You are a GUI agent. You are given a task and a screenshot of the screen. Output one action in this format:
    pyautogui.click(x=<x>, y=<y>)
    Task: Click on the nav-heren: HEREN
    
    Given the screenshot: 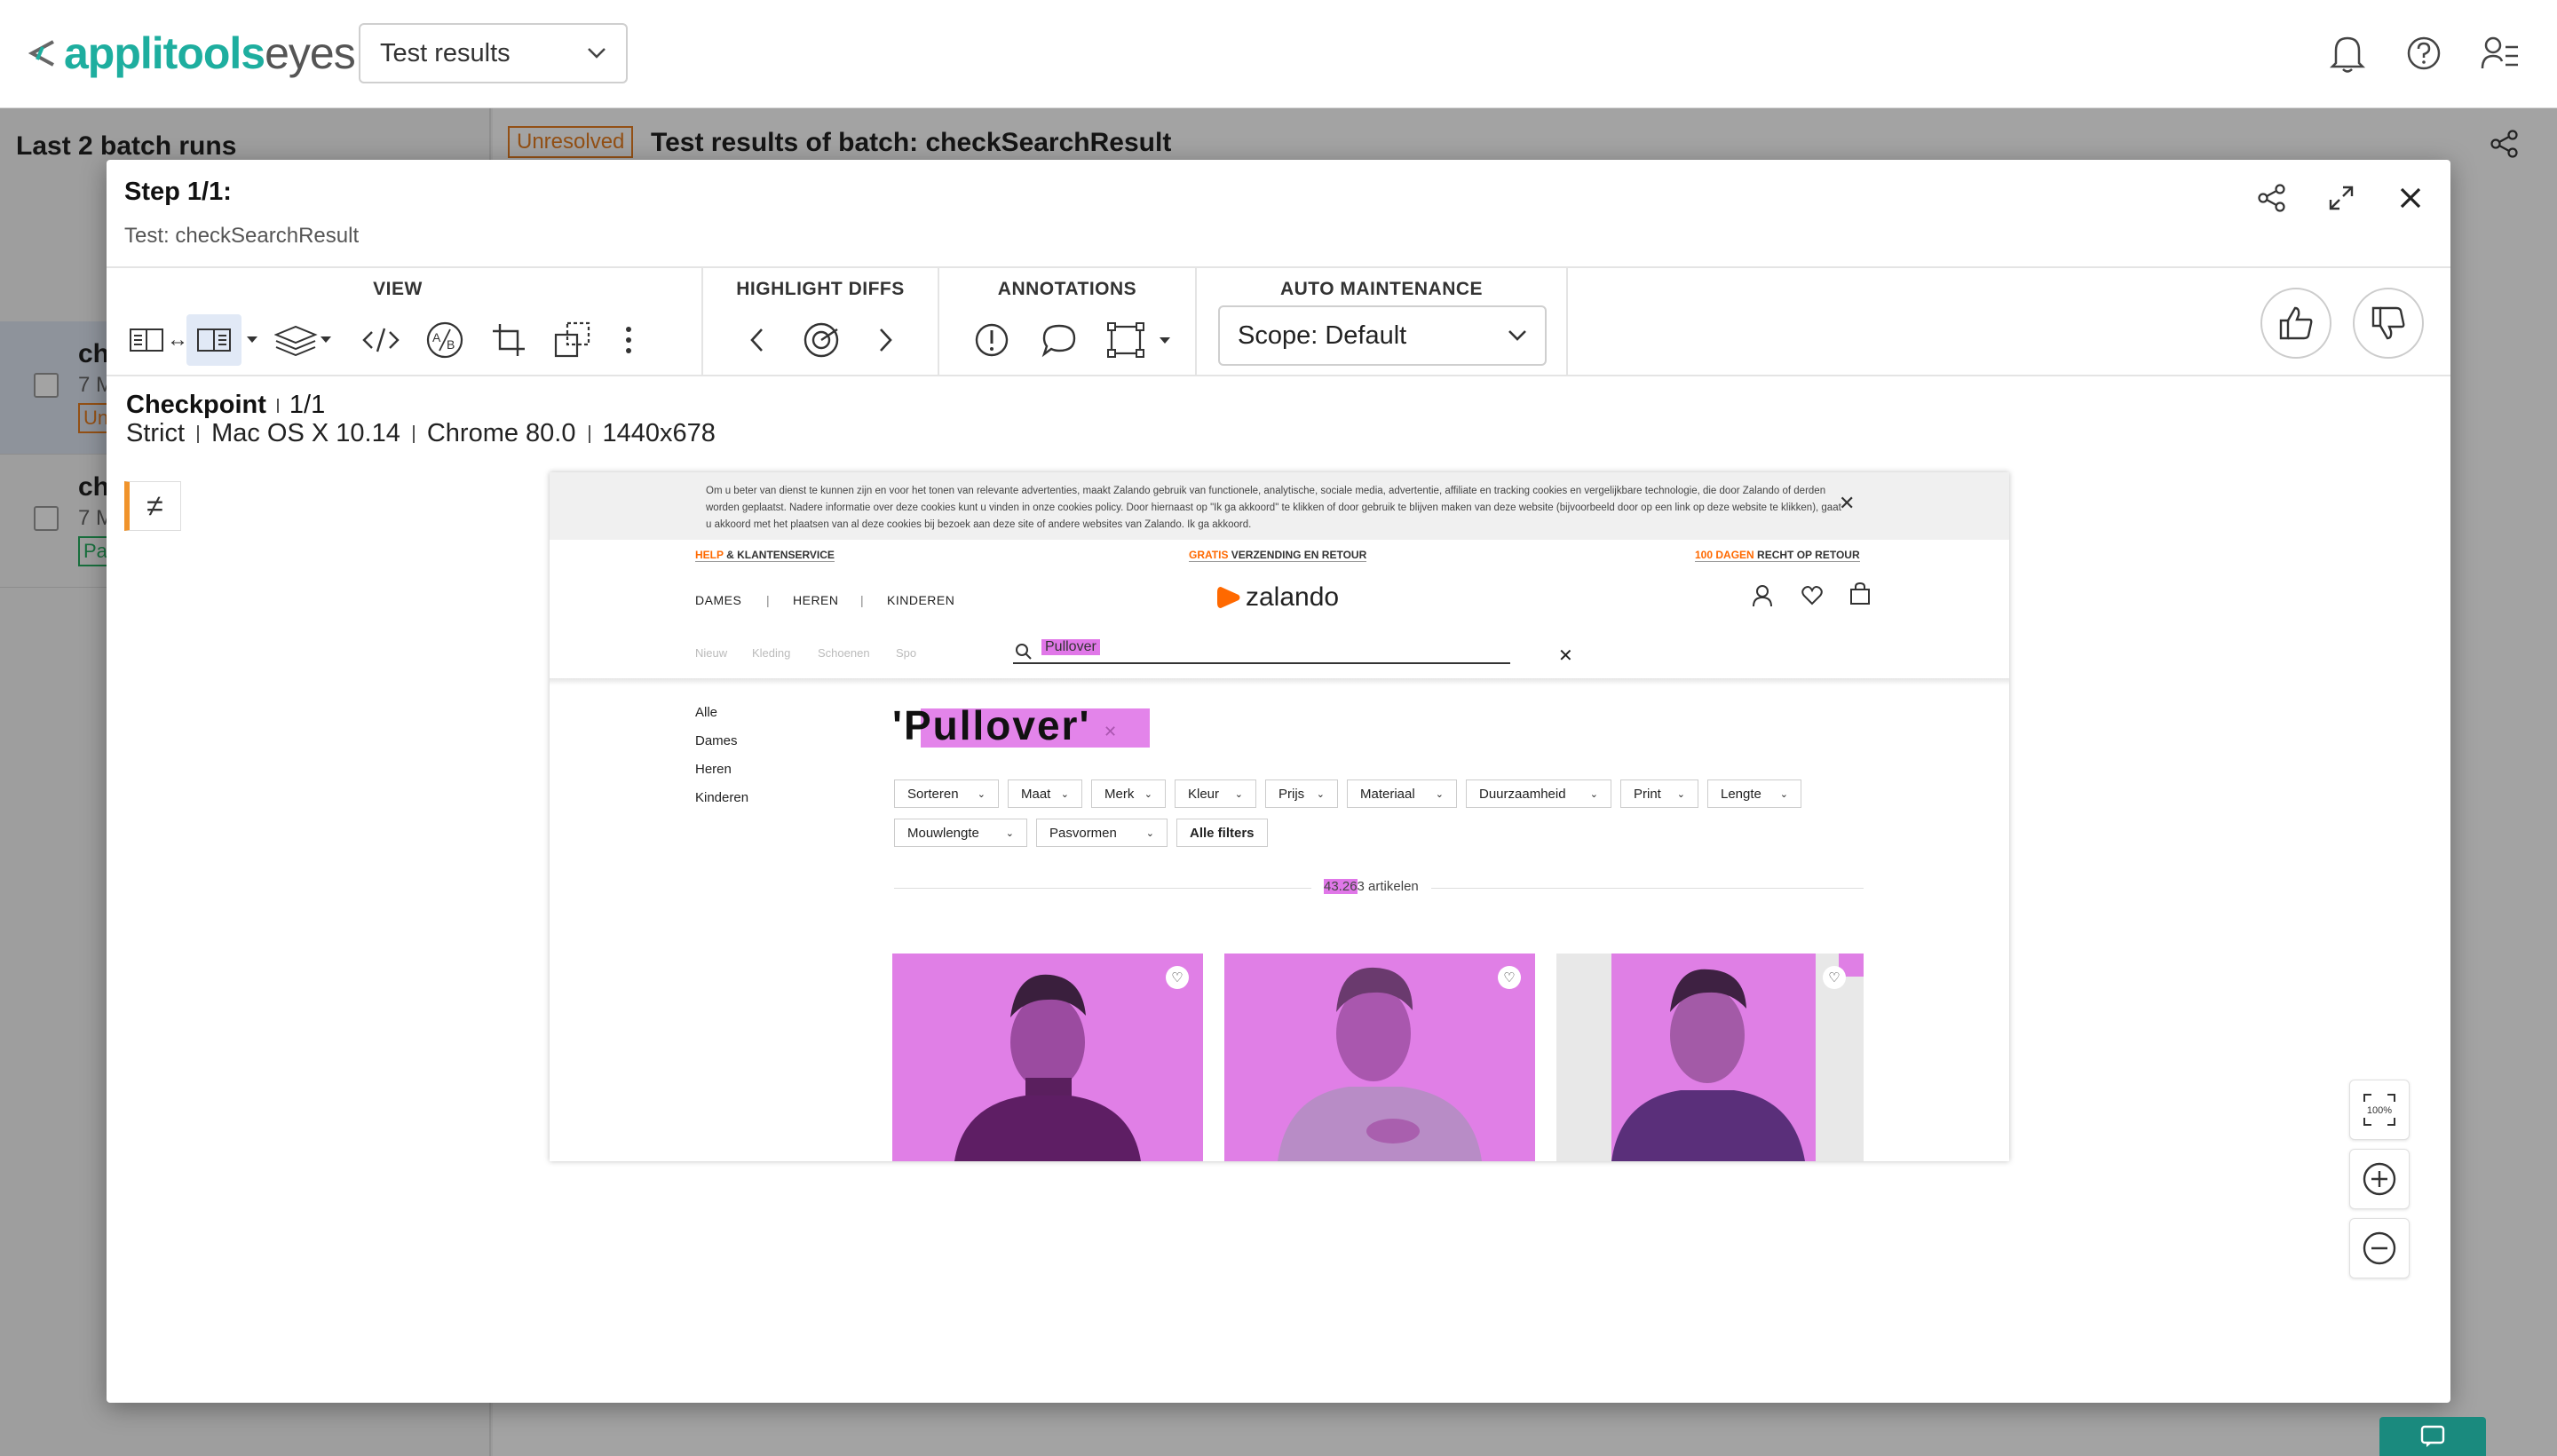 What is the action you would take?
    pyautogui.click(x=816, y=600)
    